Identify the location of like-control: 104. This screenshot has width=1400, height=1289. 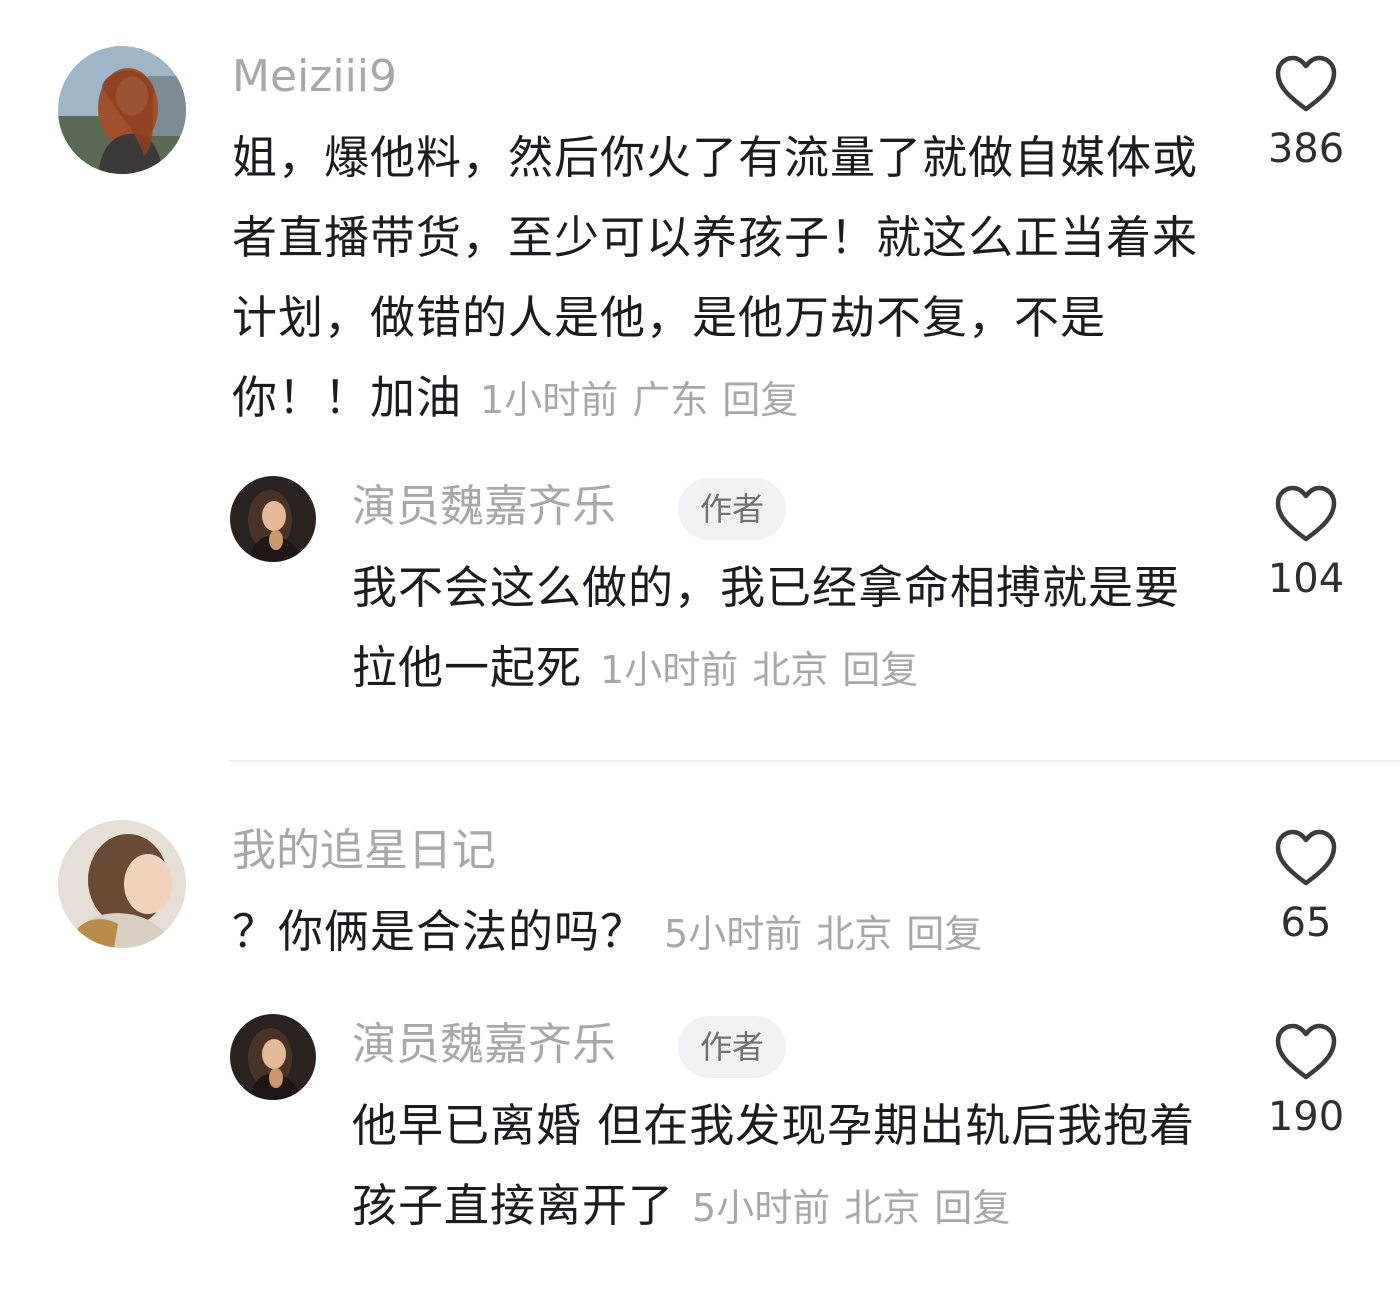
(1306, 543).